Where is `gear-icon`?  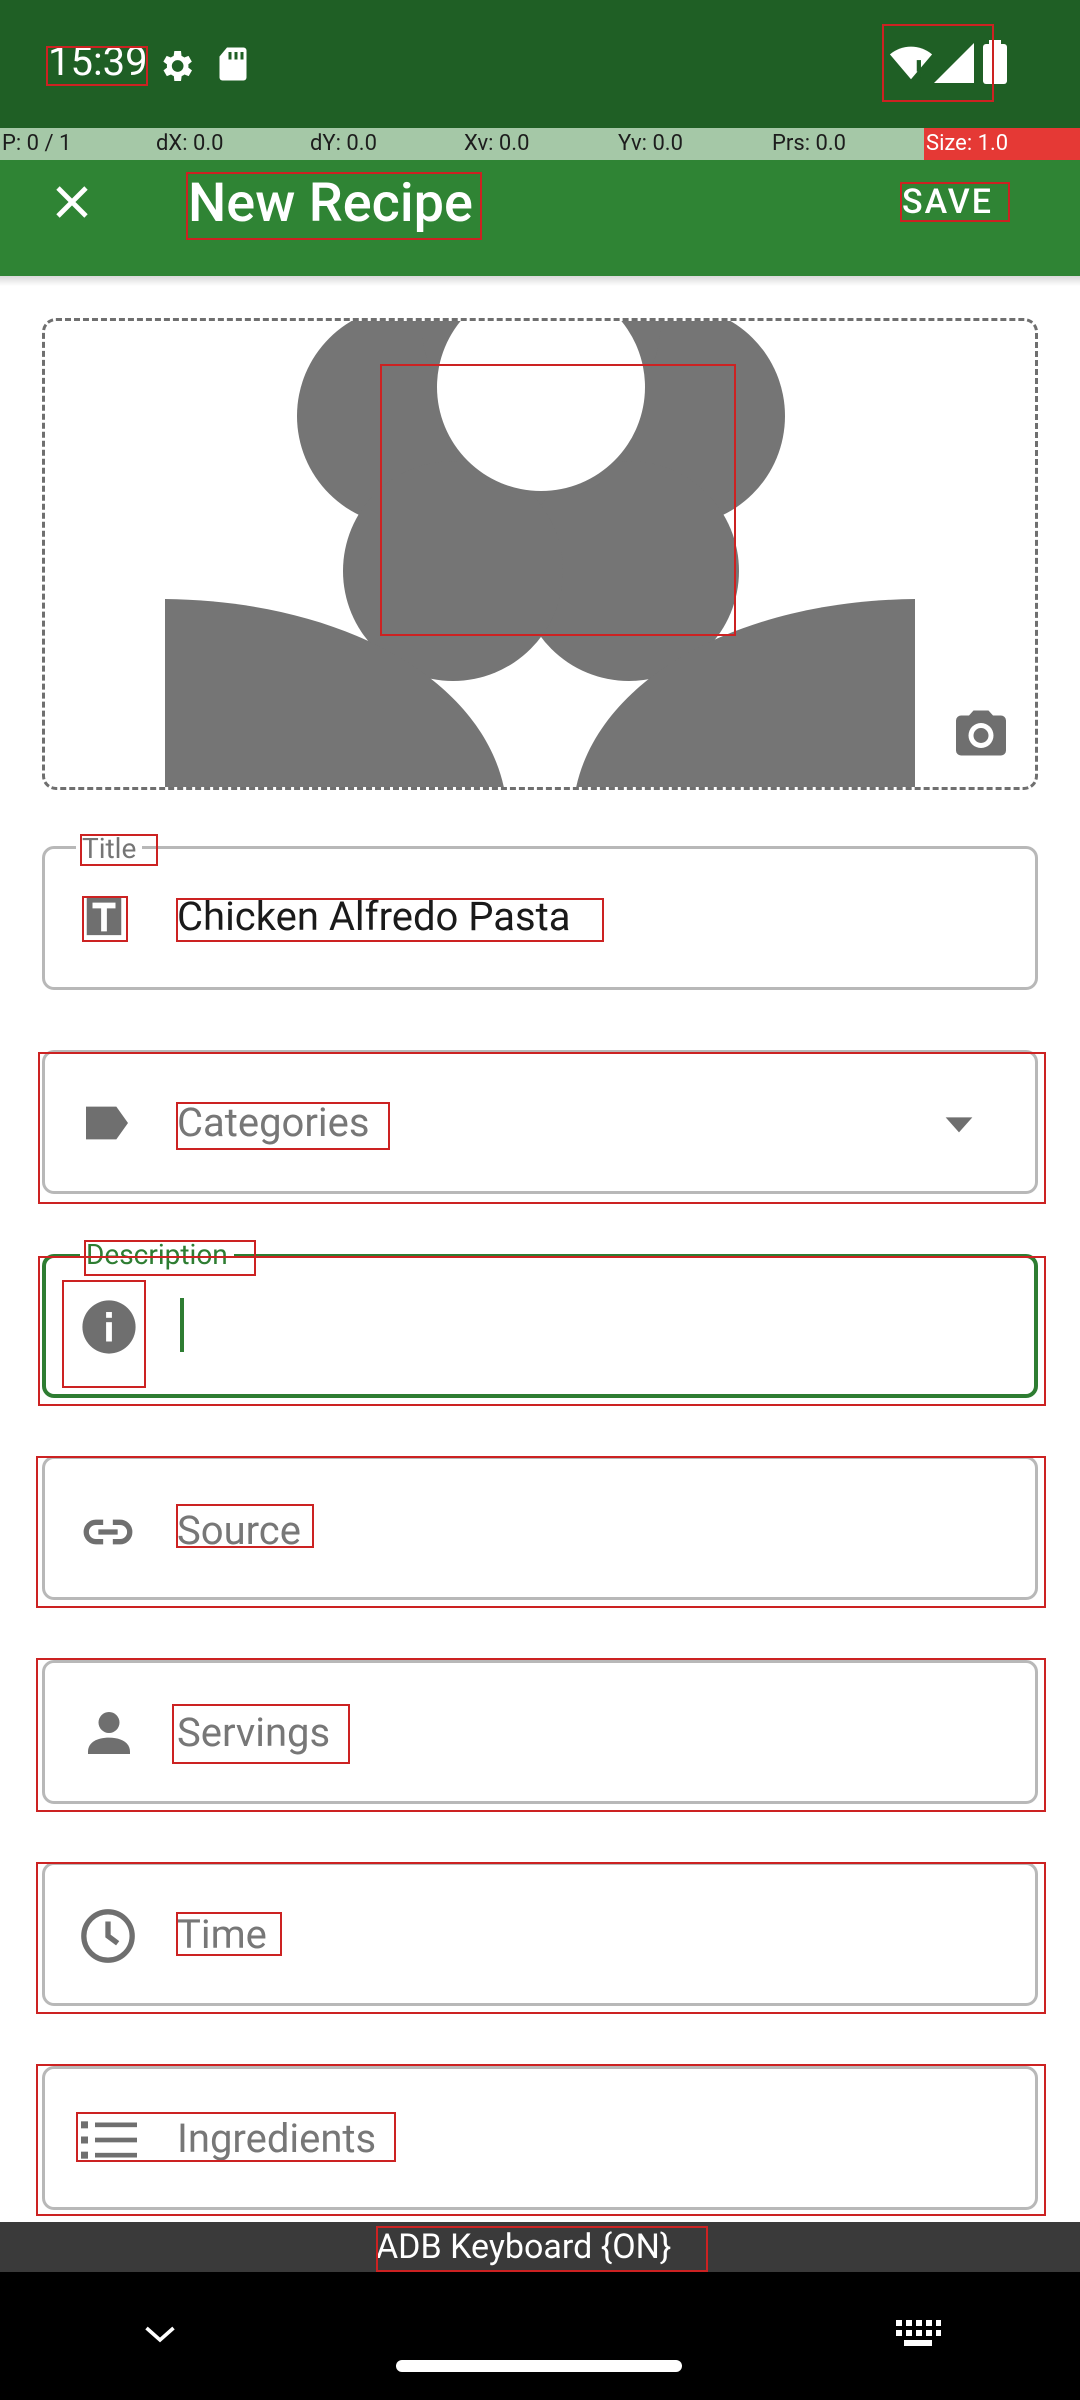 gear-icon is located at coordinates (177, 66).